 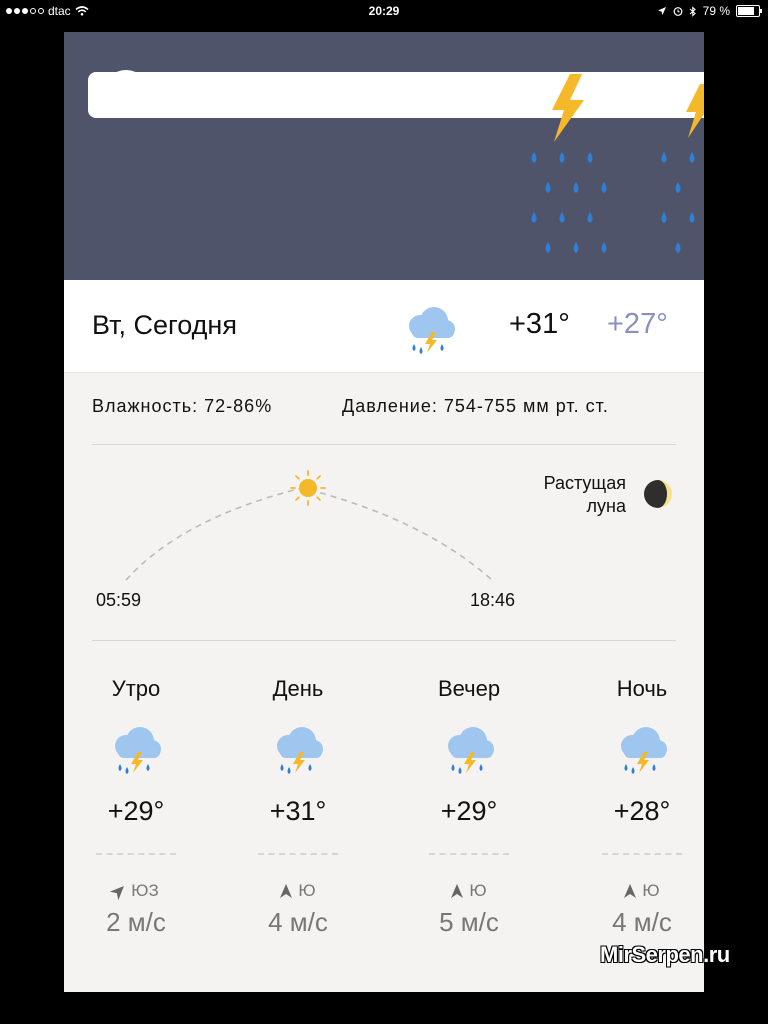 I want to click on today-temp-low: +27°, so click(x=637, y=324).